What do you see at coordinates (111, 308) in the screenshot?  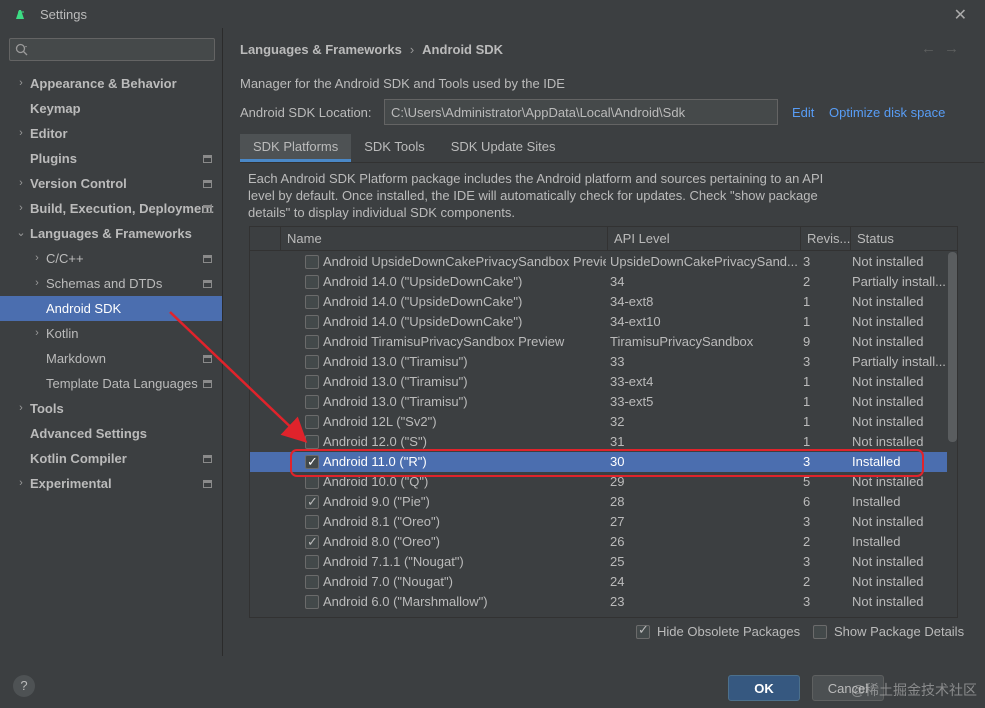 I see `sidebar-item: Android SDK` at bounding box center [111, 308].